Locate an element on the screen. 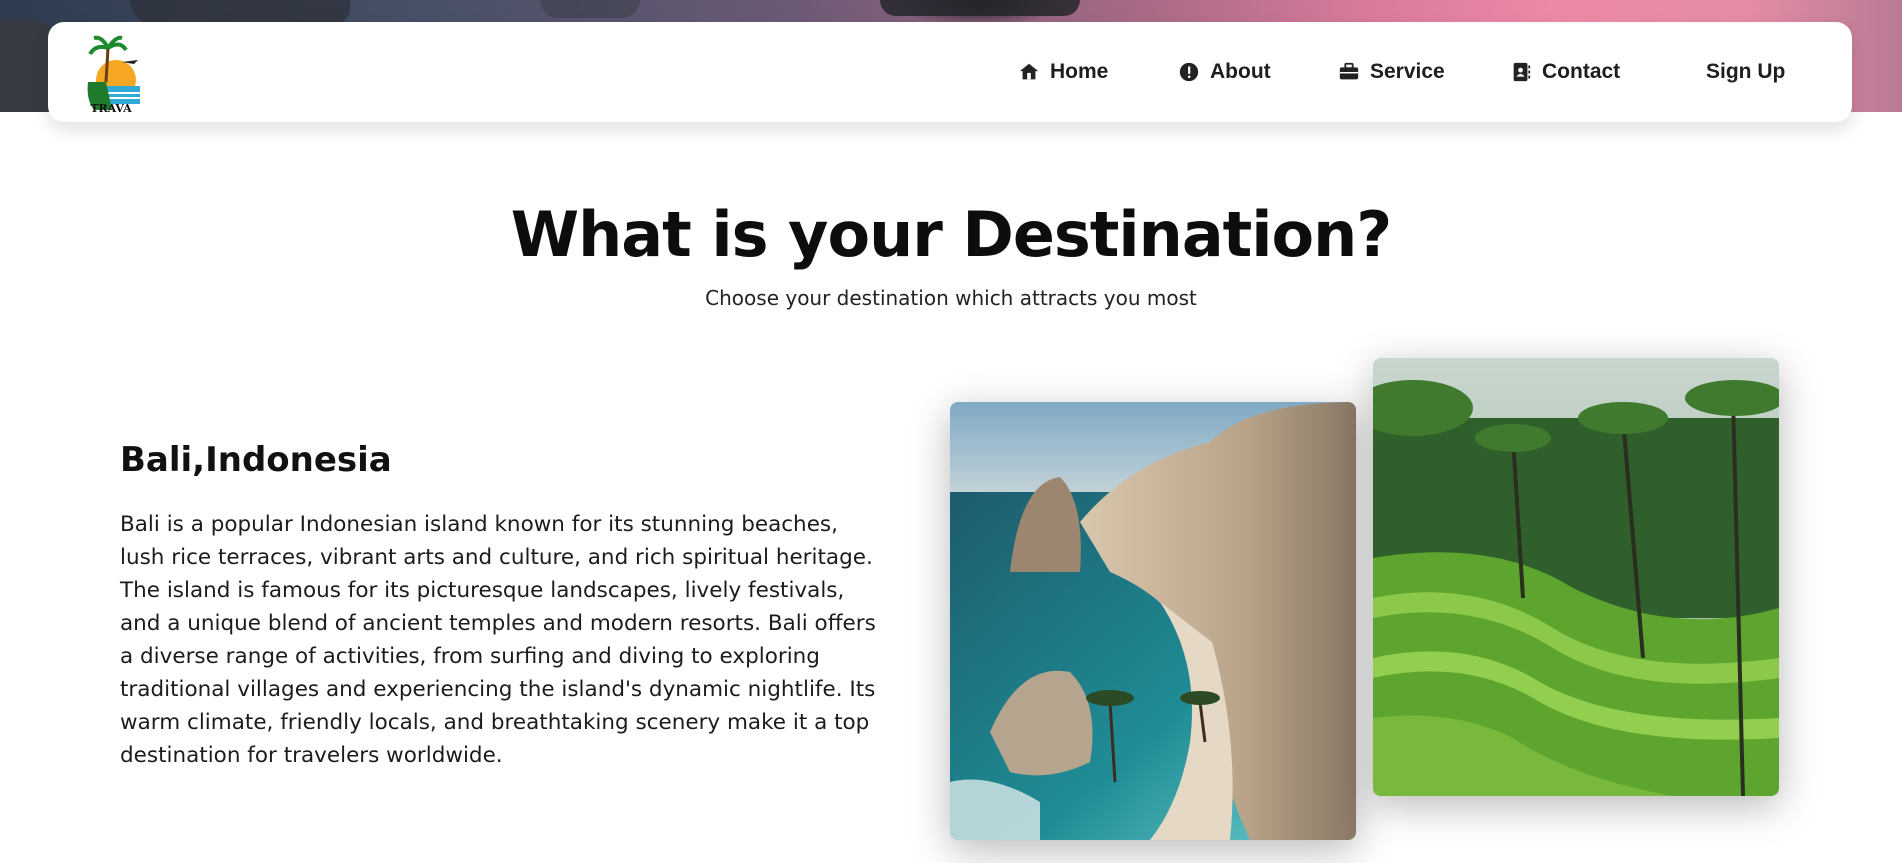 The height and width of the screenshot is (863, 1902). destination-name: Bali,Indonesia is located at coordinates (256, 460).